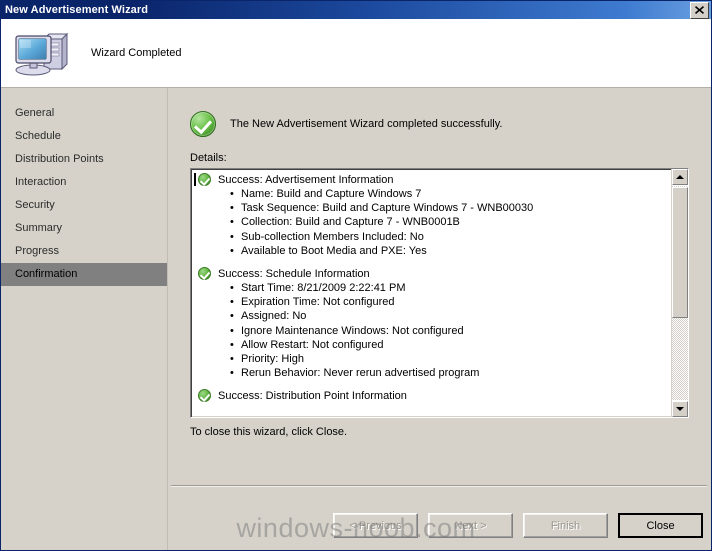 This screenshot has width=712, height=551. What do you see at coordinates (470, 525) in the screenshot?
I see `next-button: Next >` at bounding box center [470, 525].